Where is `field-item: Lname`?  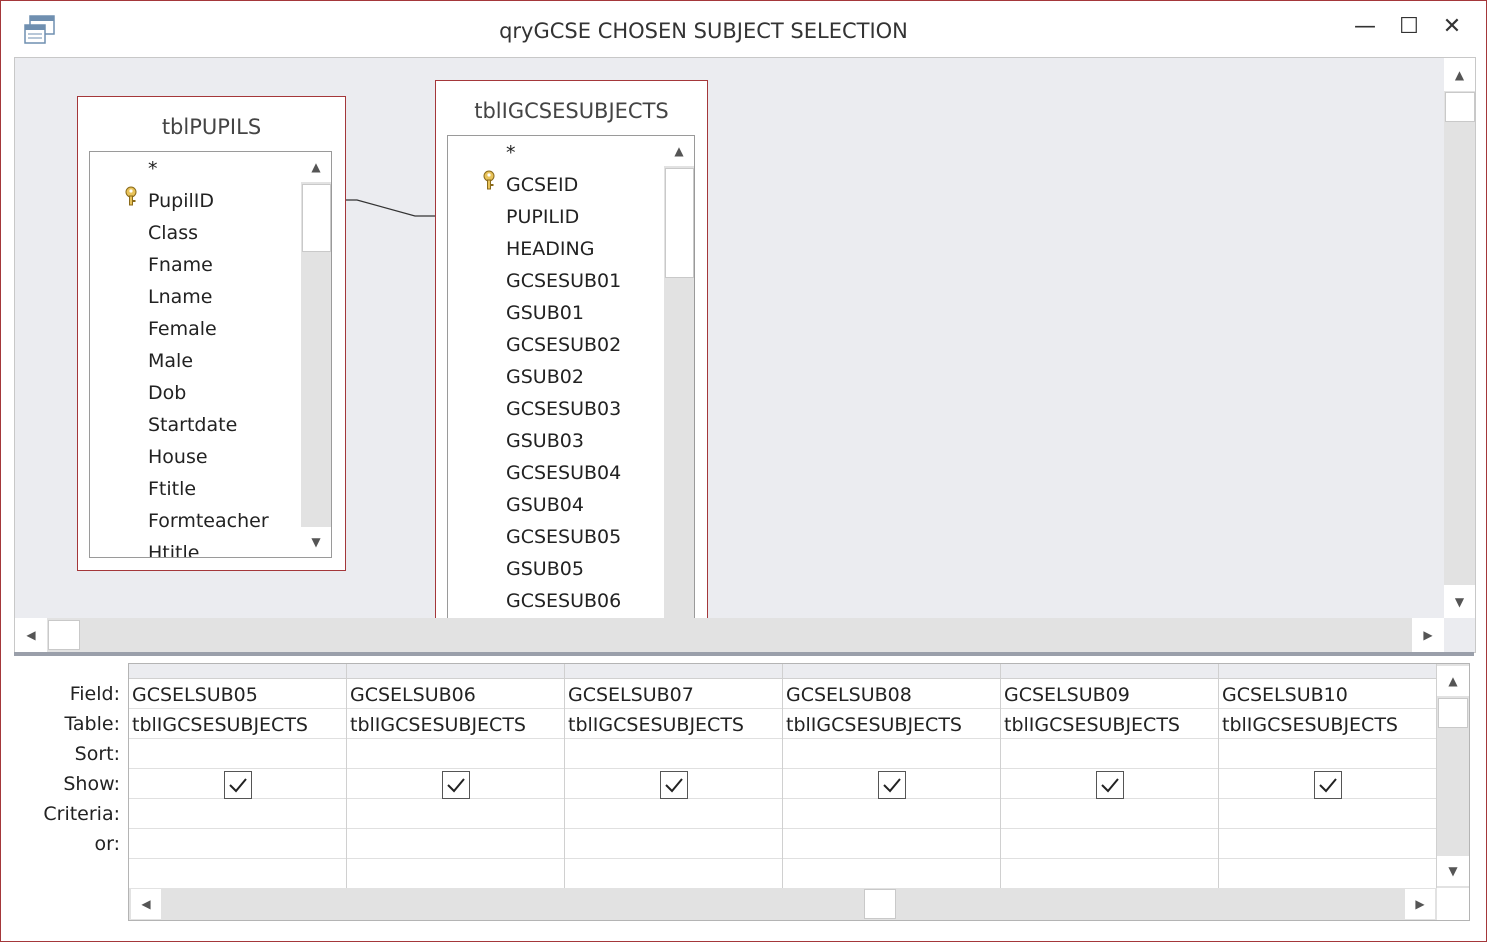 field-item: Lname is located at coordinates (180, 297).